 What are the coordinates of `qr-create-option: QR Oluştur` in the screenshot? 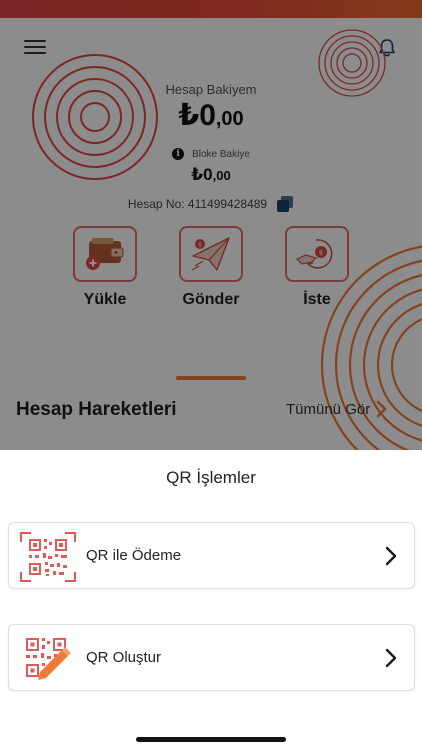 It's located at (211, 657).